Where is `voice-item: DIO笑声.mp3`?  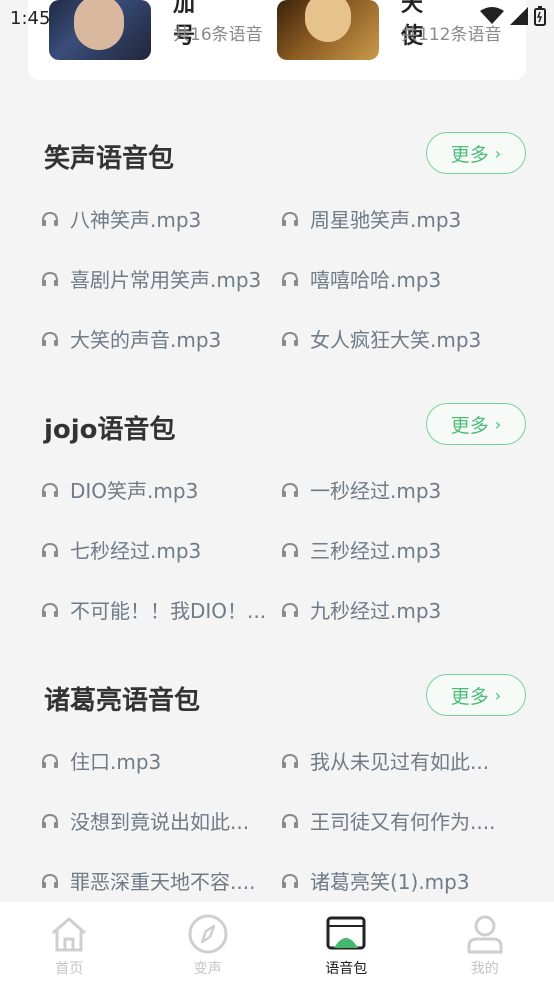
voice-item: DIO笑声.mp3 is located at coordinates (156, 489).